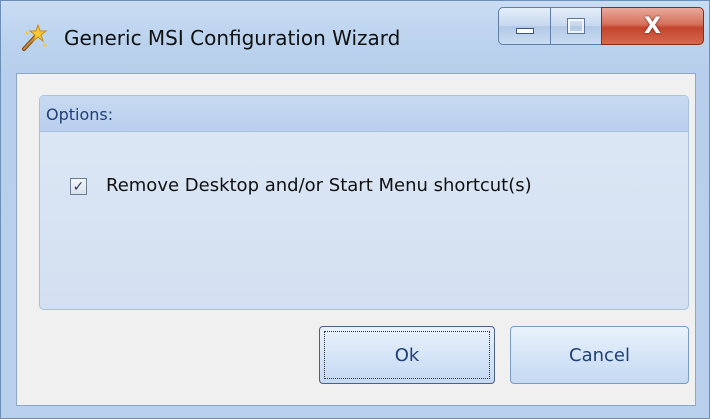  Describe the element at coordinates (364, 114) in the screenshot. I see `options-group-header: Options:` at that location.